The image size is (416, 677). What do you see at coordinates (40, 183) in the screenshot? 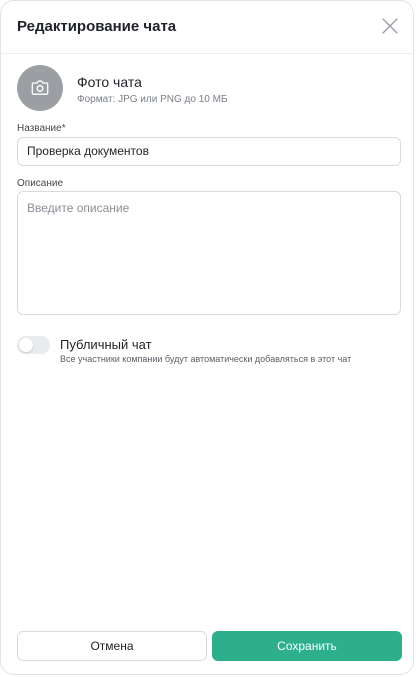
I see `description-label: Описание` at bounding box center [40, 183].